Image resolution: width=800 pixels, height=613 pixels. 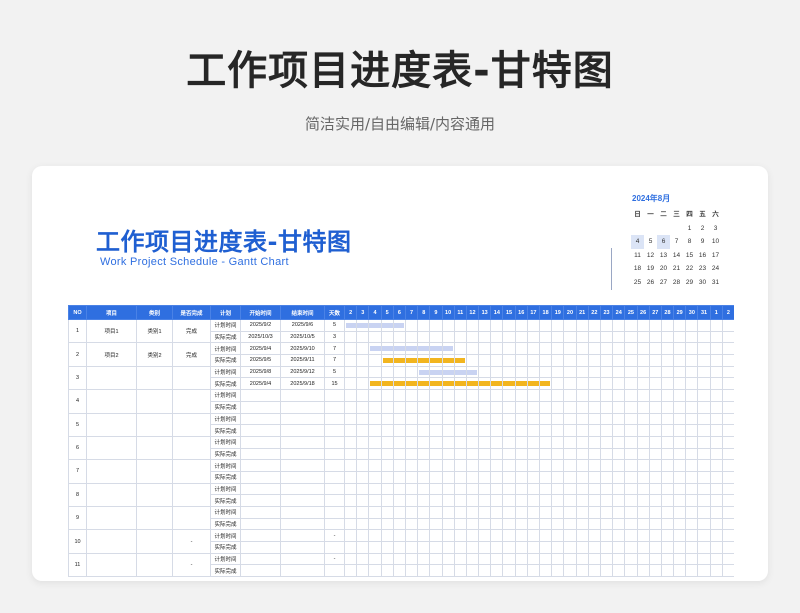 I want to click on calendar-day: 17, so click(x=715, y=256).